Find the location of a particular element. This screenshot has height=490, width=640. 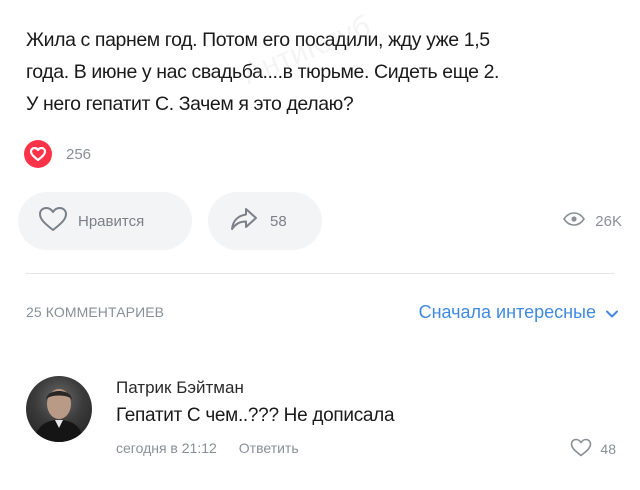

like-button: Нравится is located at coordinates (105, 221).